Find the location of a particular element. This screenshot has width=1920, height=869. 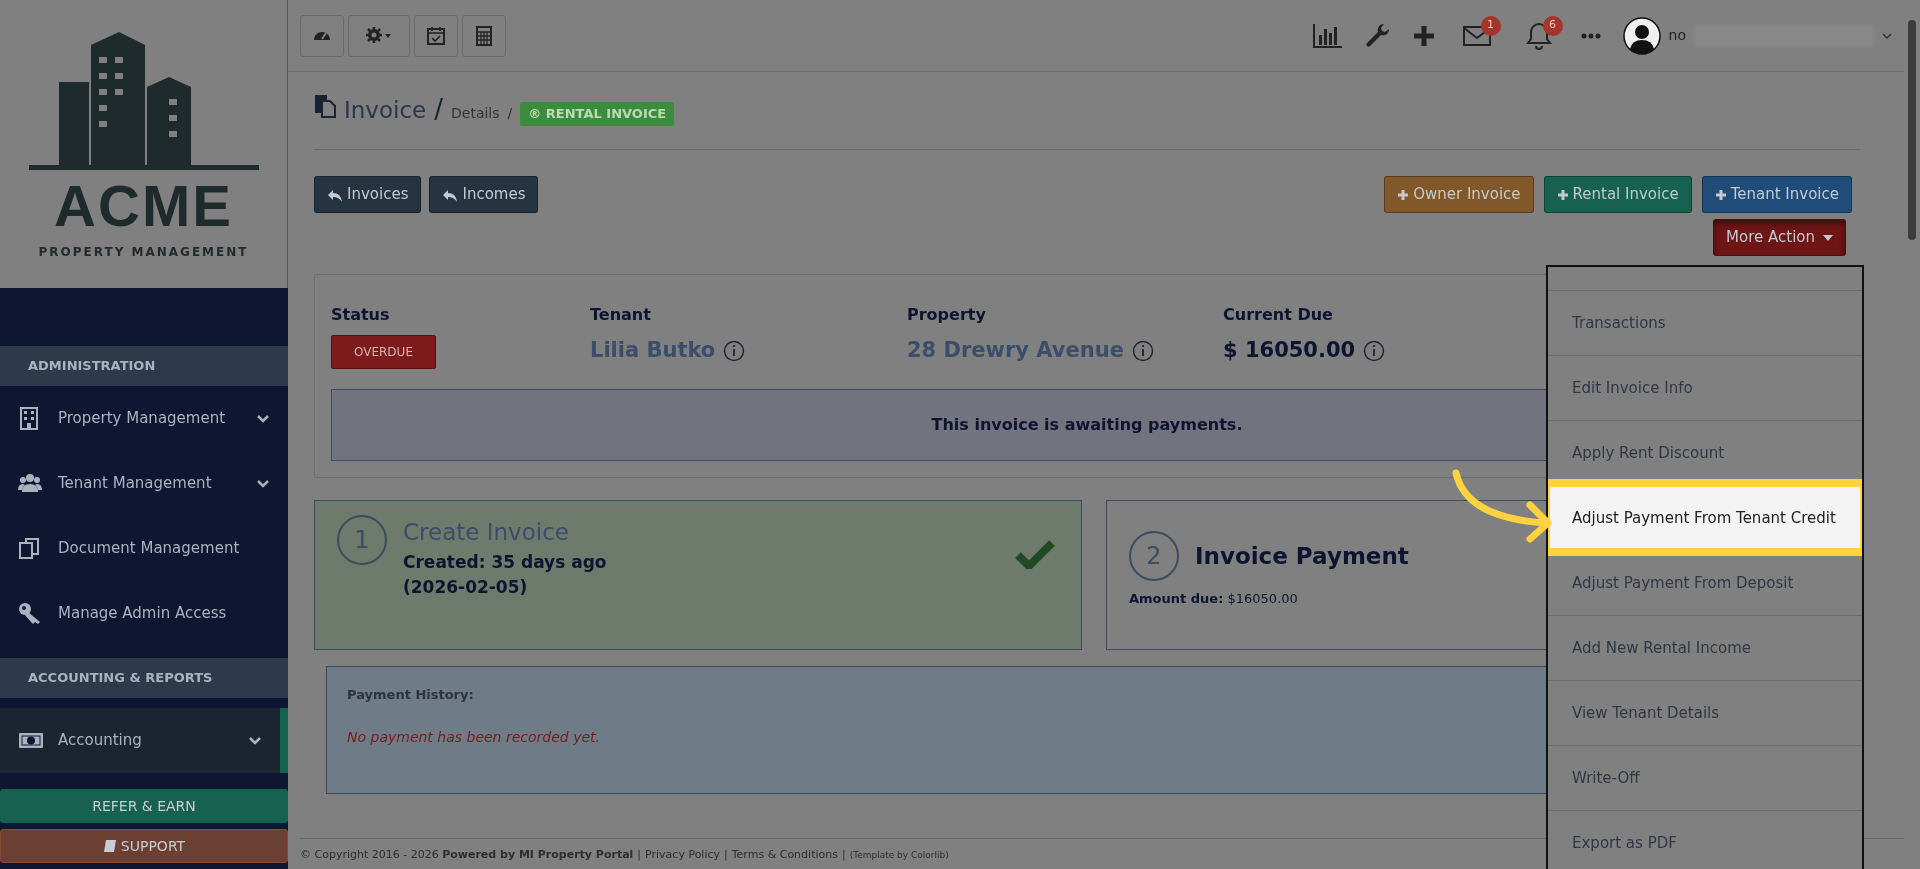

count-badge: 6 is located at coordinates (1552, 25).